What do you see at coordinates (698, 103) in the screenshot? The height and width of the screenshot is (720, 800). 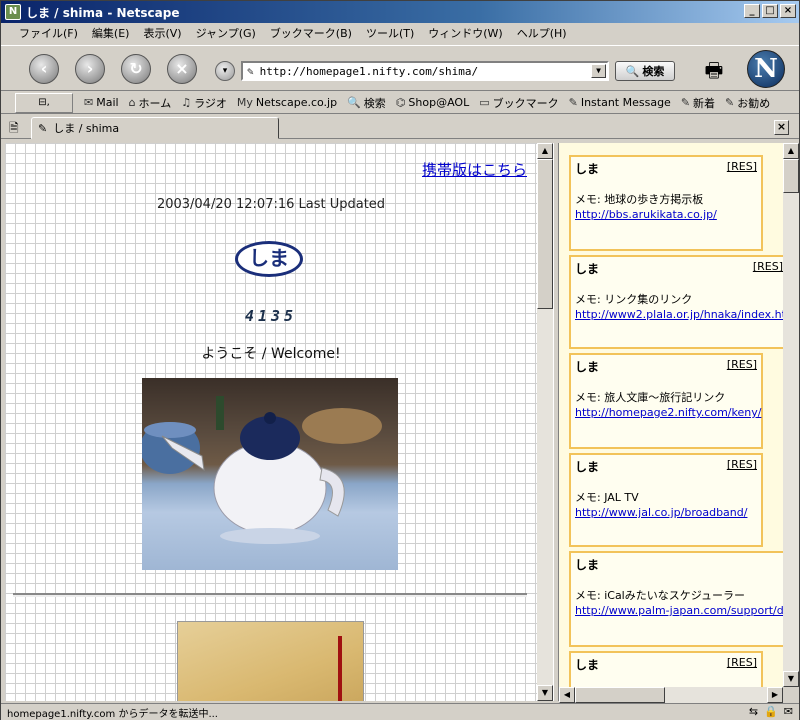 I see `toolbar-item-new: ✎ 新着` at bounding box center [698, 103].